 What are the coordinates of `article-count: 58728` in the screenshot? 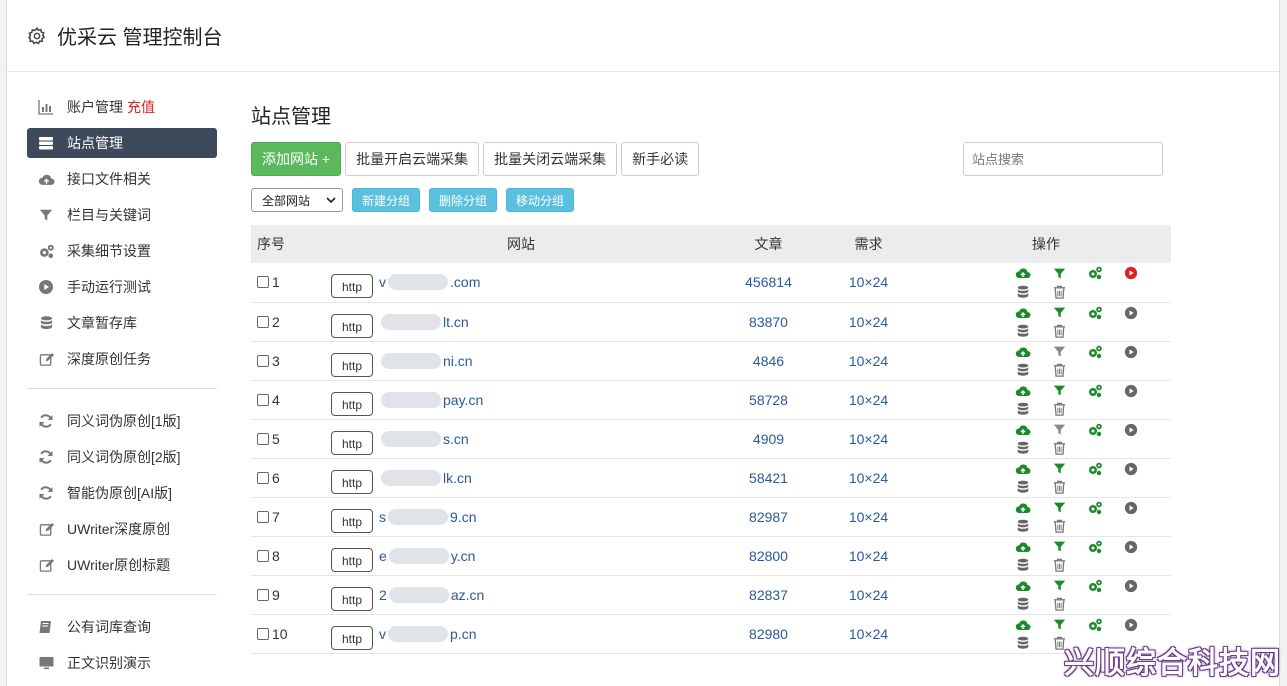 It's located at (768, 399).